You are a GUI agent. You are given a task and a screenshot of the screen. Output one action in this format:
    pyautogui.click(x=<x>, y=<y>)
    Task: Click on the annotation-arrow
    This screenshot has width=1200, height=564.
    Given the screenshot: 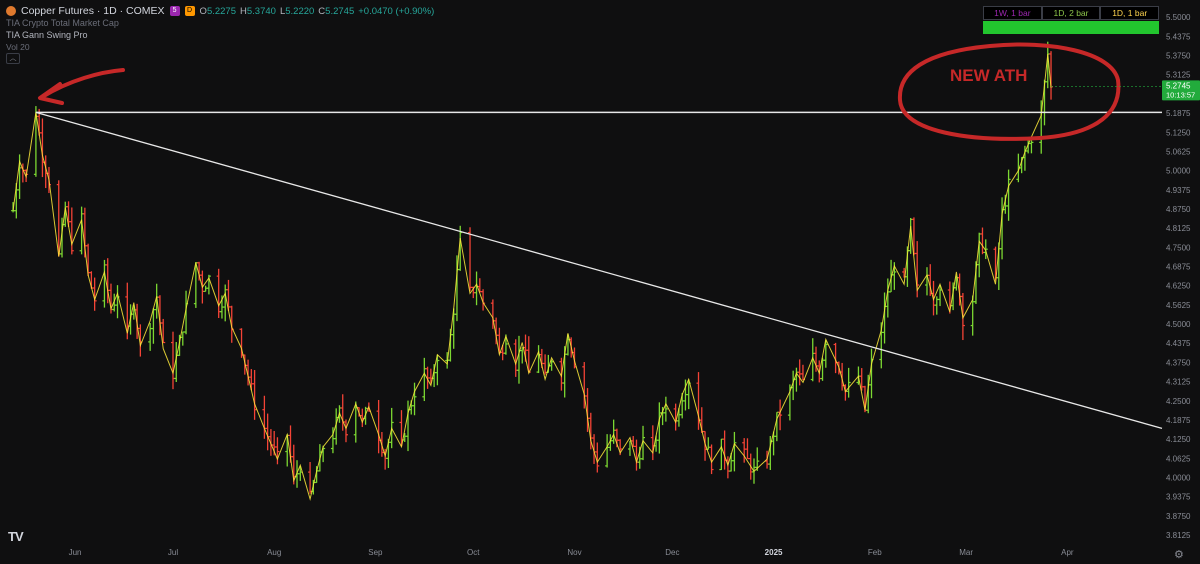 What is the action you would take?
    pyautogui.click(x=82, y=83)
    